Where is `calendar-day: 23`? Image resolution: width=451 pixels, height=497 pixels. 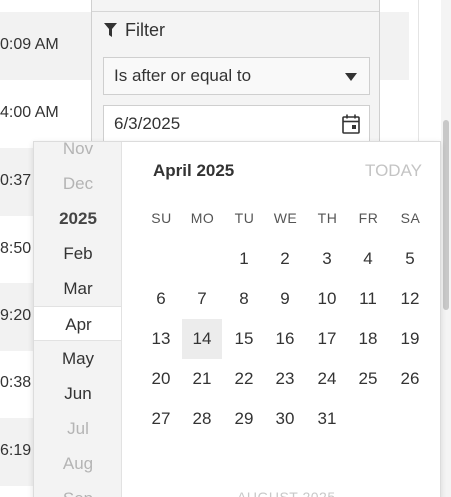 calendar-day: 23 is located at coordinates (285, 379).